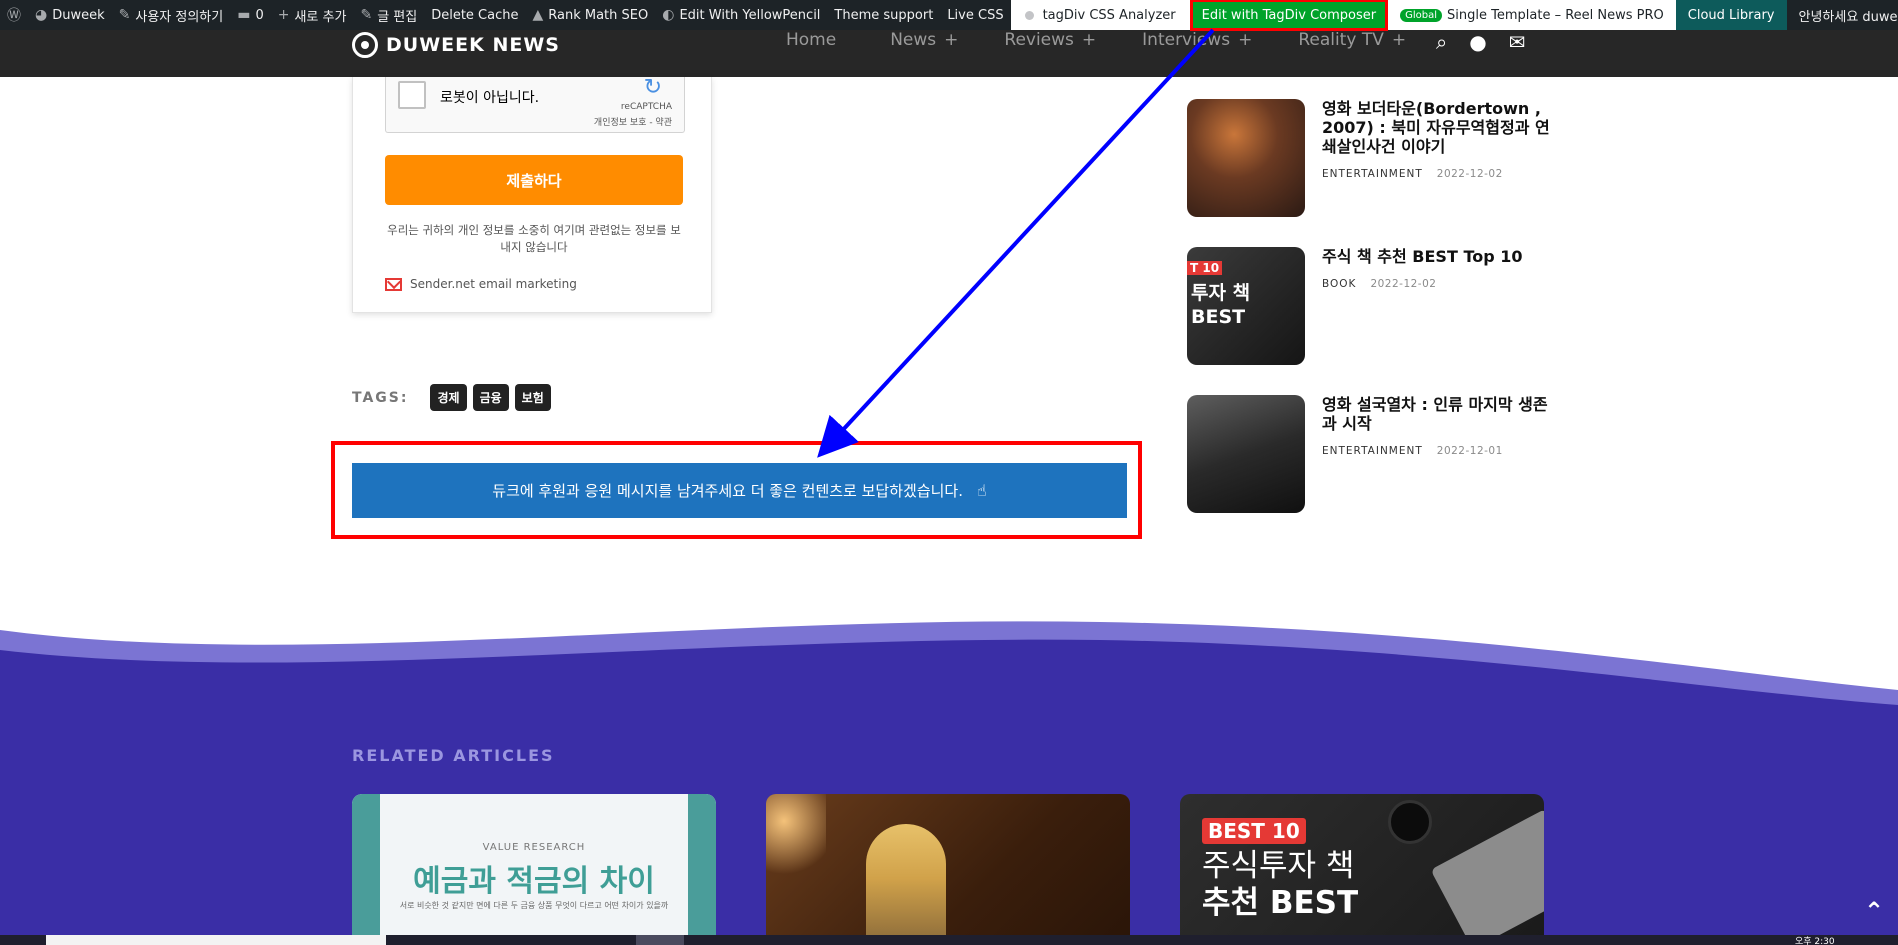 The height and width of the screenshot is (945, 1898). Describe the element at coordinates (1280, 884) in the screenshot. I see `card-title: 주식투자 책 추천 BEST` at that location.